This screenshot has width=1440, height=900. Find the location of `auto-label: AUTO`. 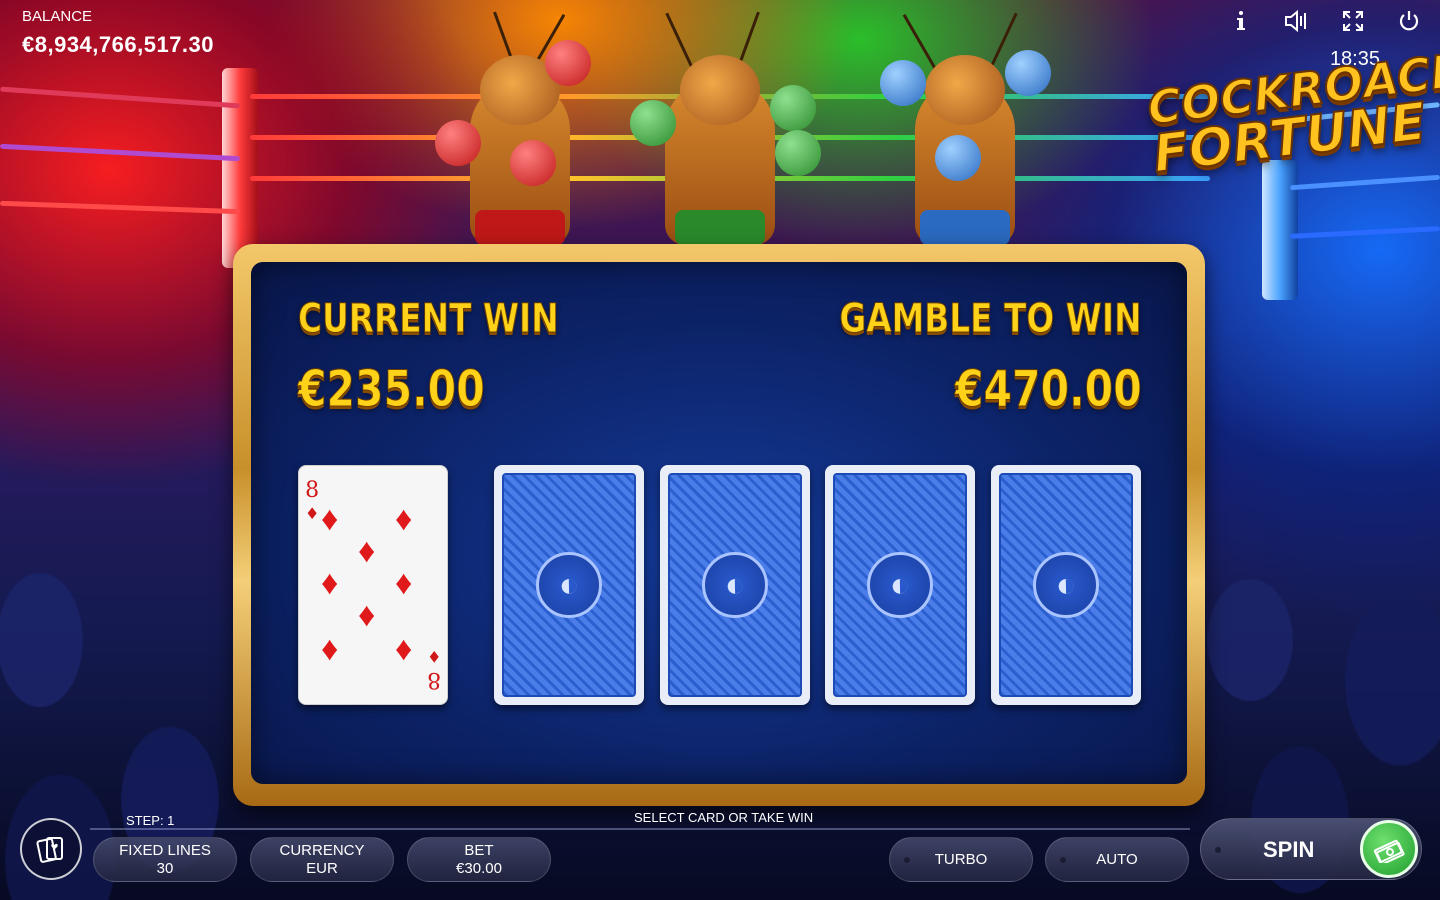

auto-label: AUTO is located at coordinates (1117, 859).